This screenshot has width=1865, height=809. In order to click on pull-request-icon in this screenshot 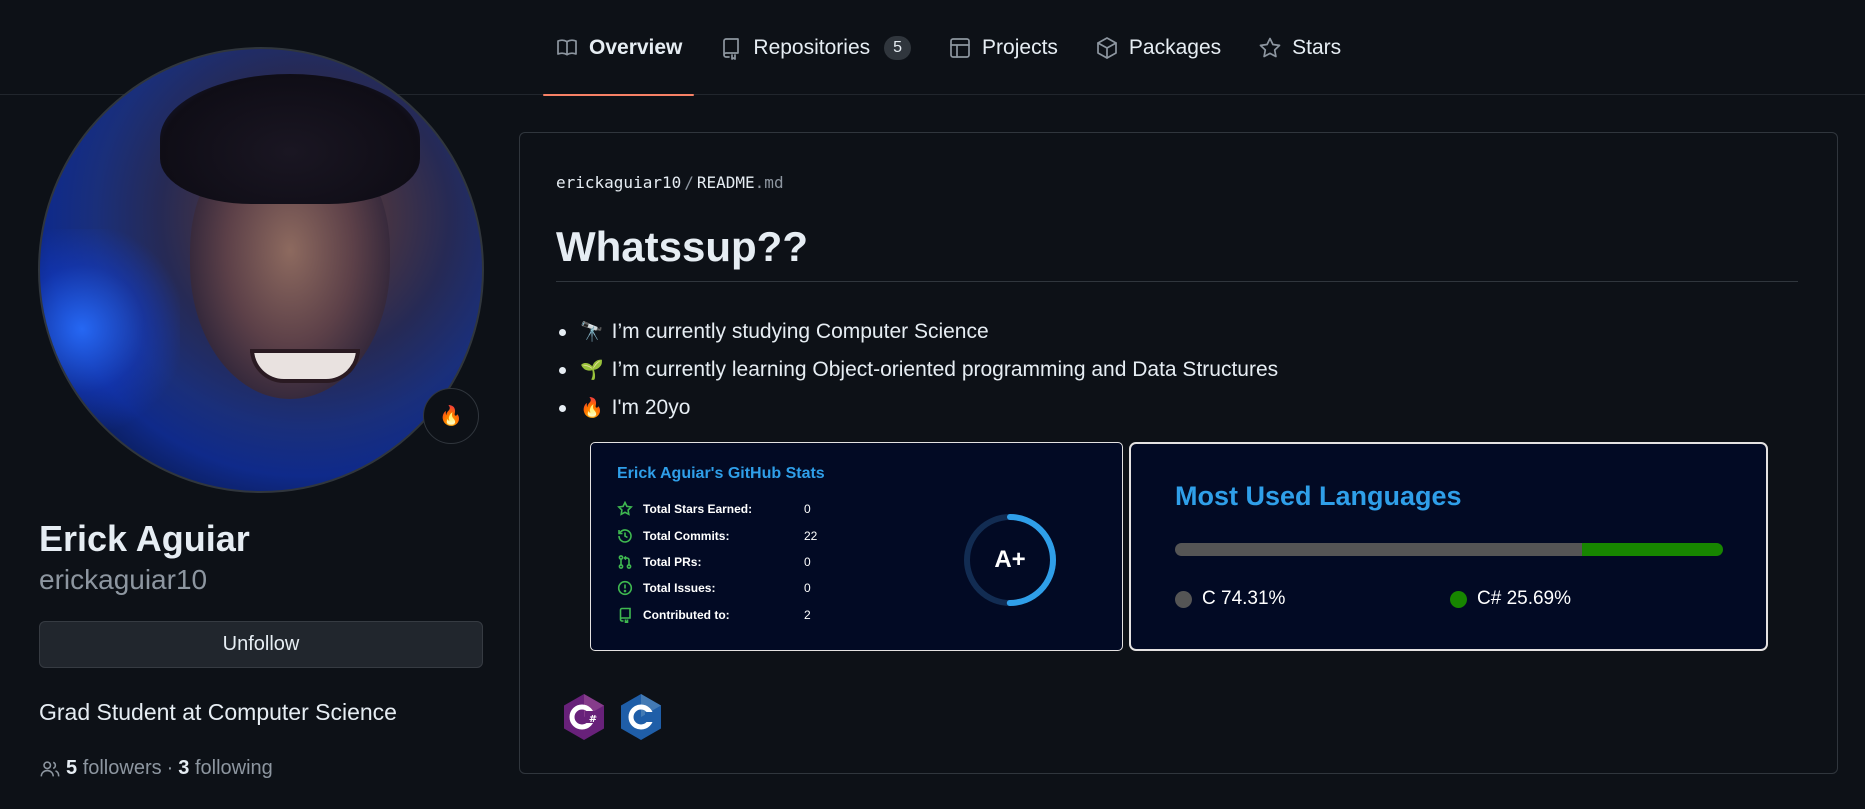, I will do `click(625, 562)`.